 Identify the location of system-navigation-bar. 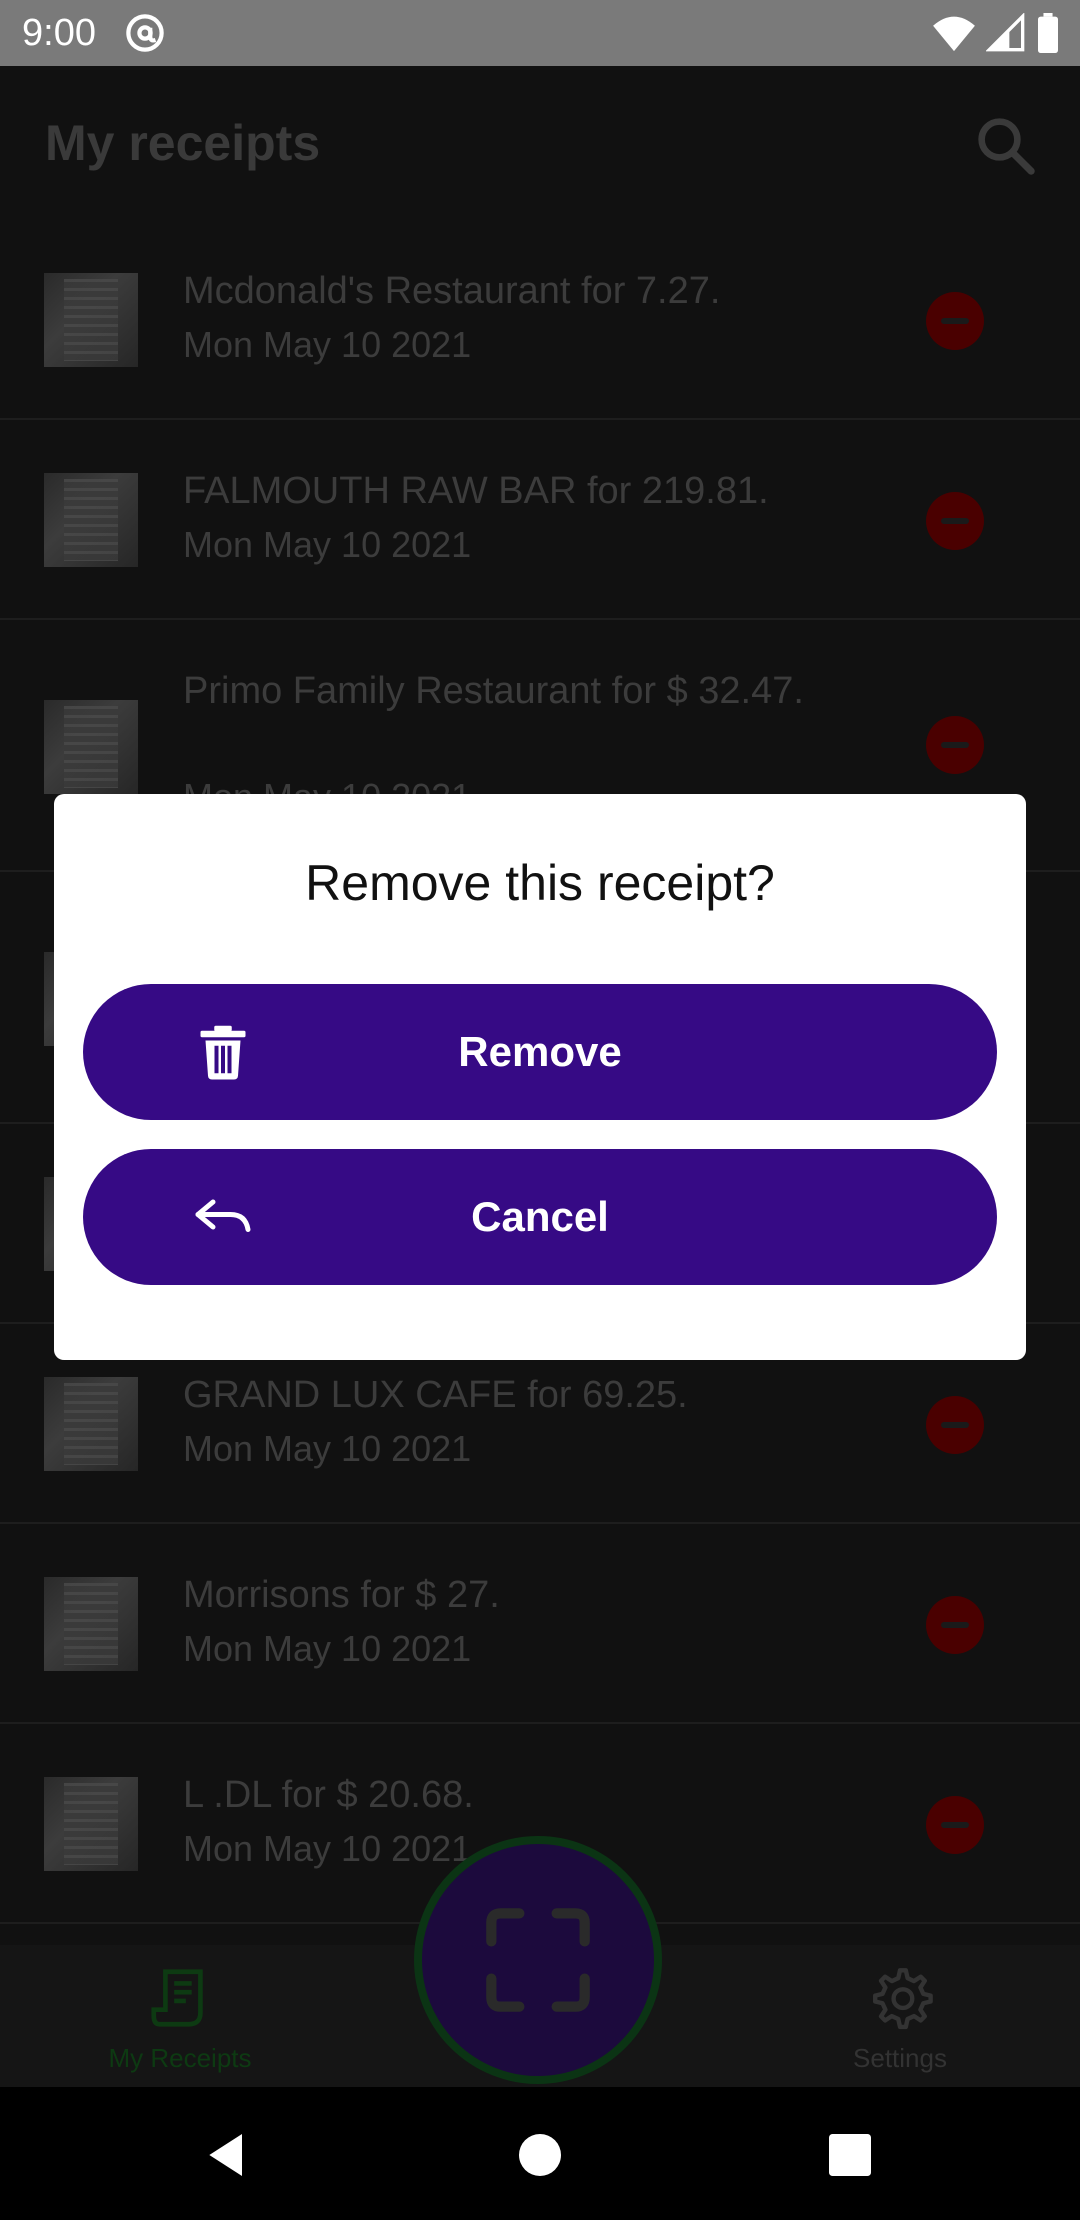
(540, 2153).